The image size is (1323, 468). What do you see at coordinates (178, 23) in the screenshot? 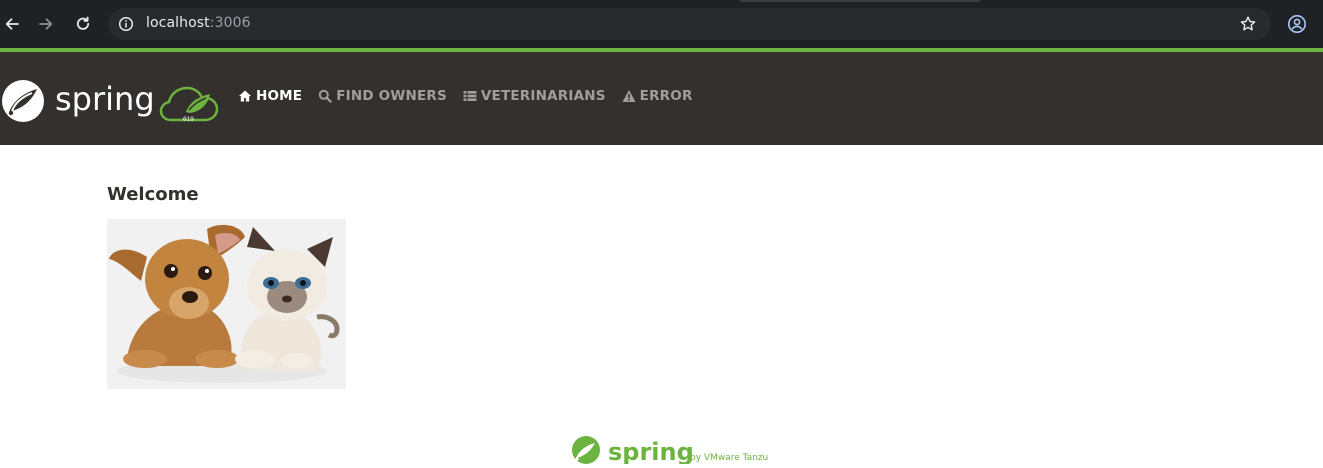
I see `url-host: localhost` at bounding box center [178, 23].